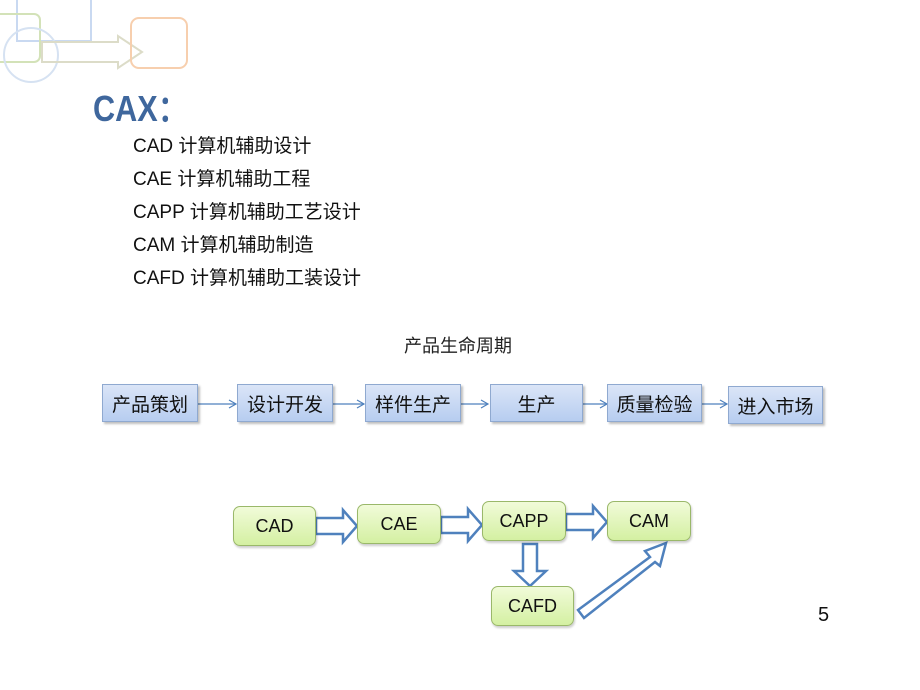 The height and width of the screenshot is (690, 920). Describe the element at coordinates (530, 565) in the screenshot. I see `block-arrow-capp-cafd` at that location.